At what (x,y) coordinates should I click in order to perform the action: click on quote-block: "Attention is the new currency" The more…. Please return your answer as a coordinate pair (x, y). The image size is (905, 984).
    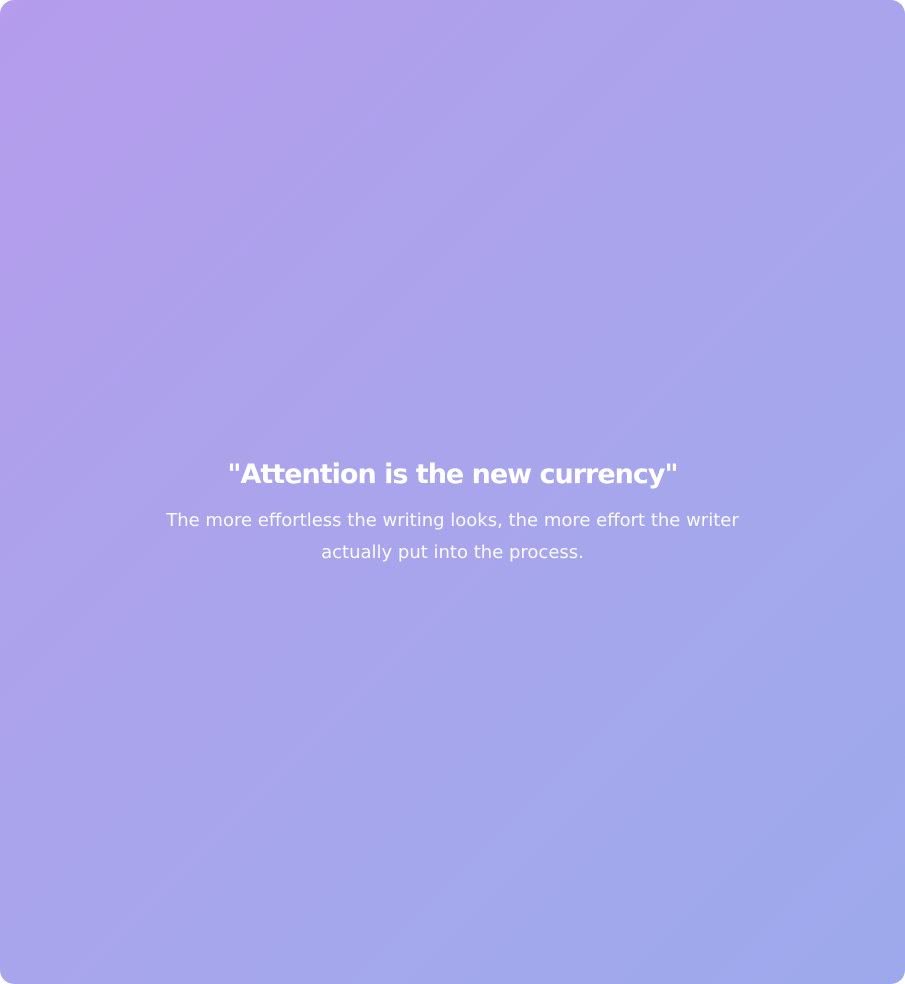
    Looking at the image, I should click on (452, 512).